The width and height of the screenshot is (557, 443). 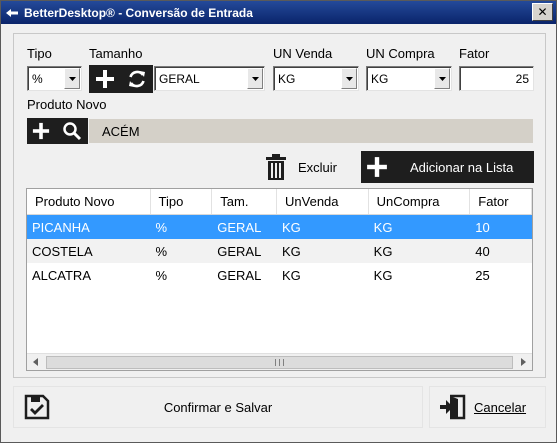 What do you see at coordinates (35, 362) in the screenshot?
I see `scroll-left-icon` at bounding box center [35, 362].